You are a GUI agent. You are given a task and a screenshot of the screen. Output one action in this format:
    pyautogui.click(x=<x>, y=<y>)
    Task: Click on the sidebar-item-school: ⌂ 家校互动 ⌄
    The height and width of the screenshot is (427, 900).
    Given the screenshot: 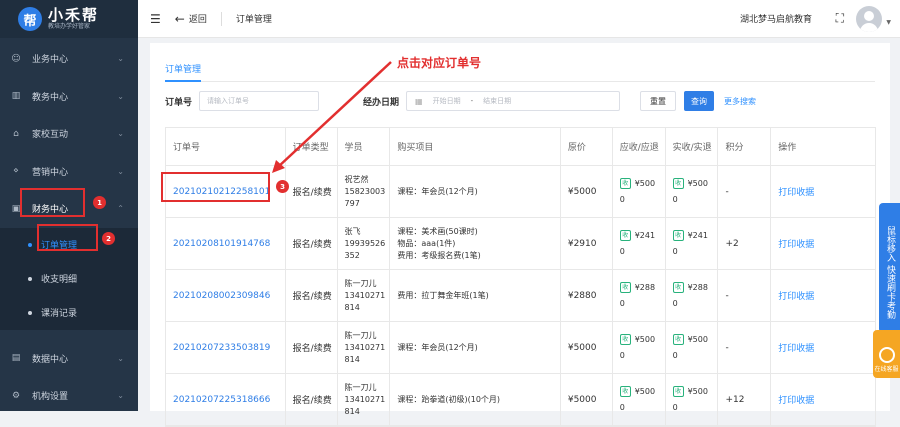 What is the action you would take?
    pyautogui.click(x=69, y=134)
    